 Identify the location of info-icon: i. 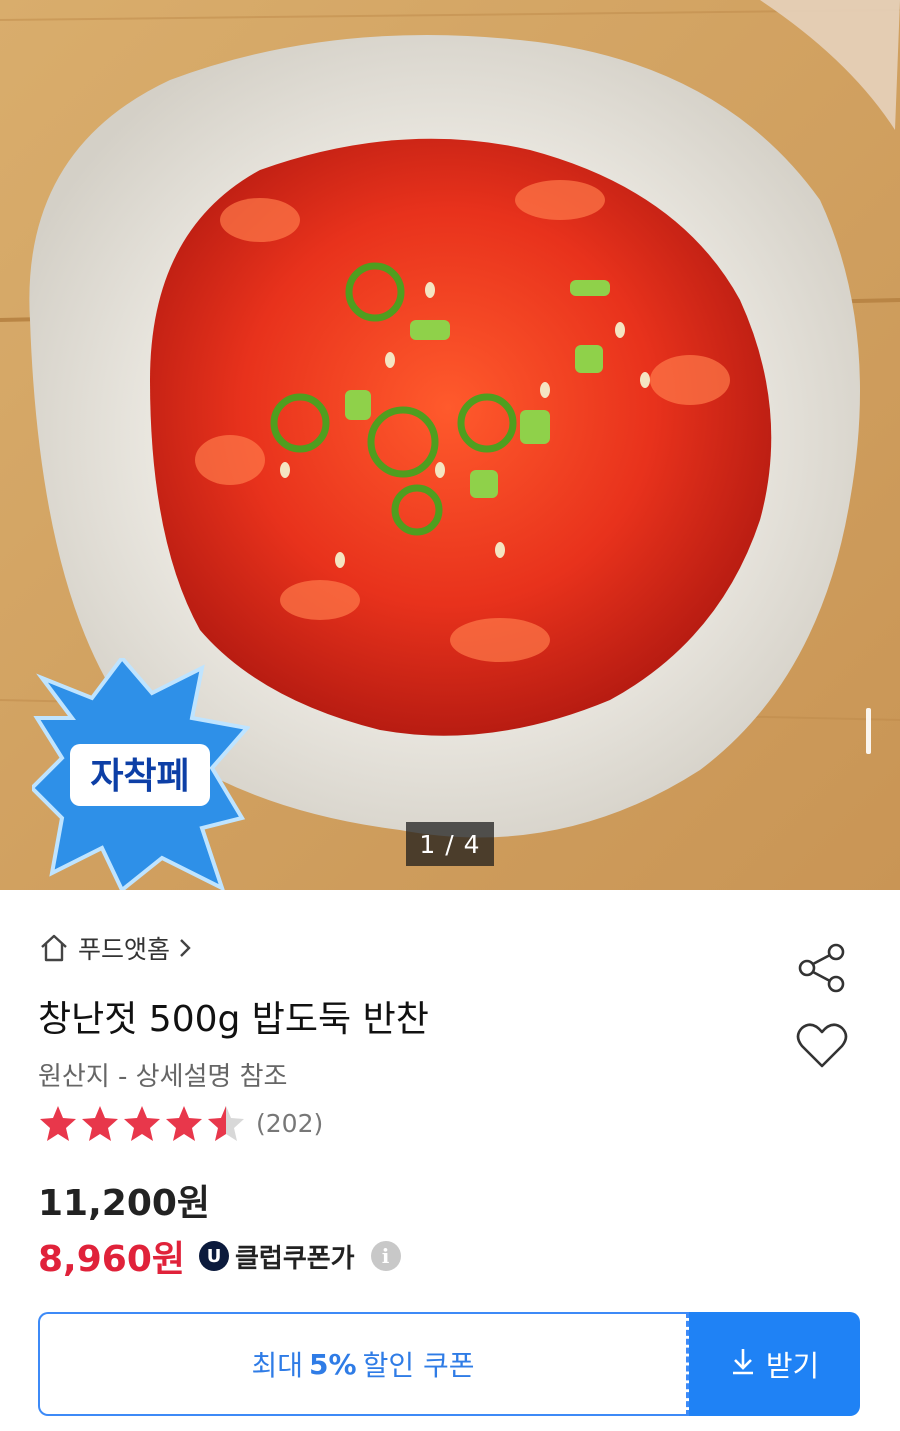
(385, 1256).